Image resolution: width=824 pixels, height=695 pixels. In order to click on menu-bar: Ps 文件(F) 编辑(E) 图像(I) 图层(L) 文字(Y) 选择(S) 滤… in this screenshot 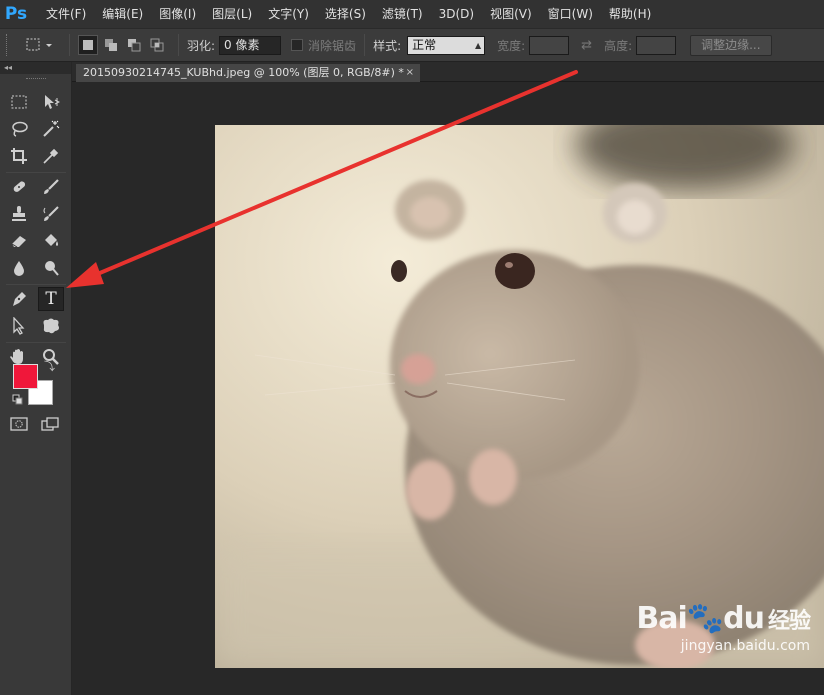, I will do `click(412, 14)`.